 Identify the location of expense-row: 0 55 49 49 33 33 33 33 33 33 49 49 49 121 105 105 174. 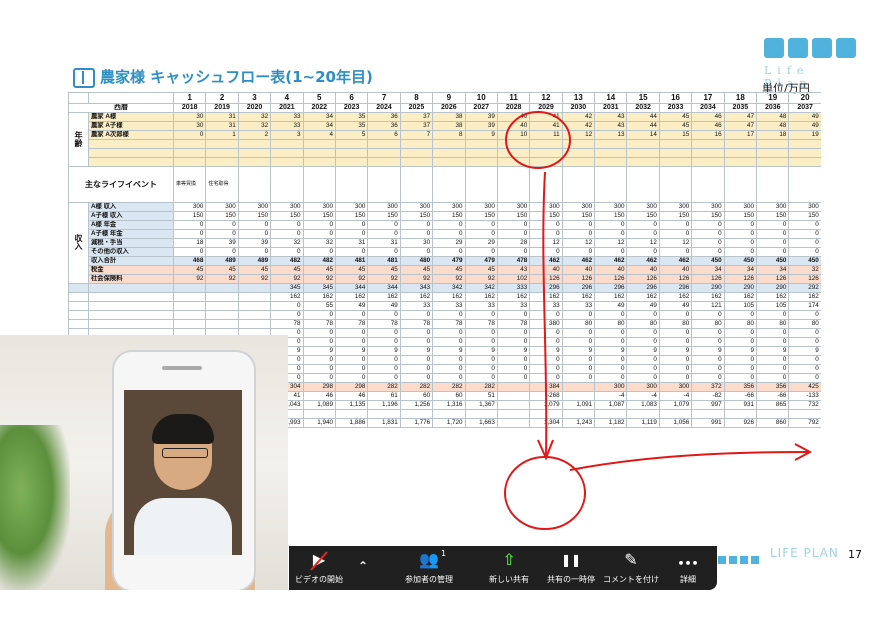
(444, 306).